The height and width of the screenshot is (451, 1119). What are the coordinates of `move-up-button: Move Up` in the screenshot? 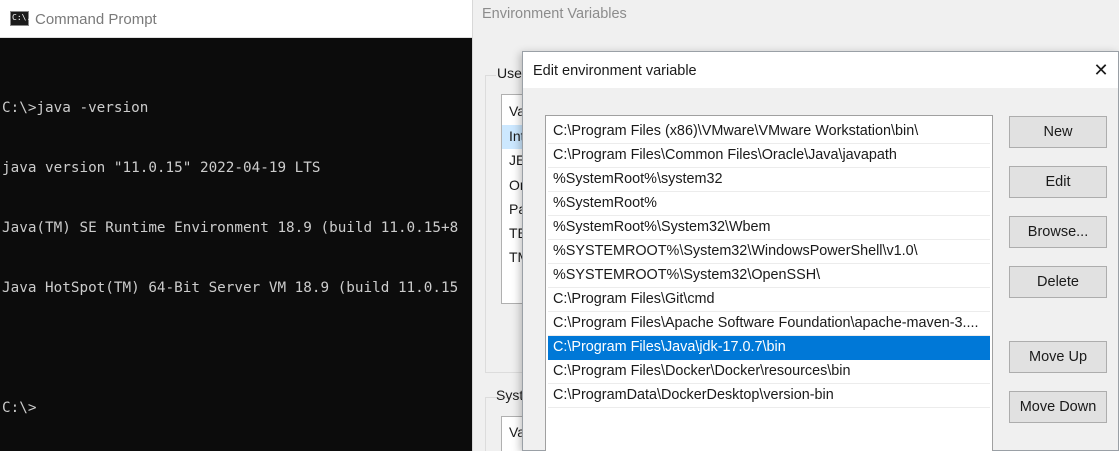 It's located at (1058, 357).